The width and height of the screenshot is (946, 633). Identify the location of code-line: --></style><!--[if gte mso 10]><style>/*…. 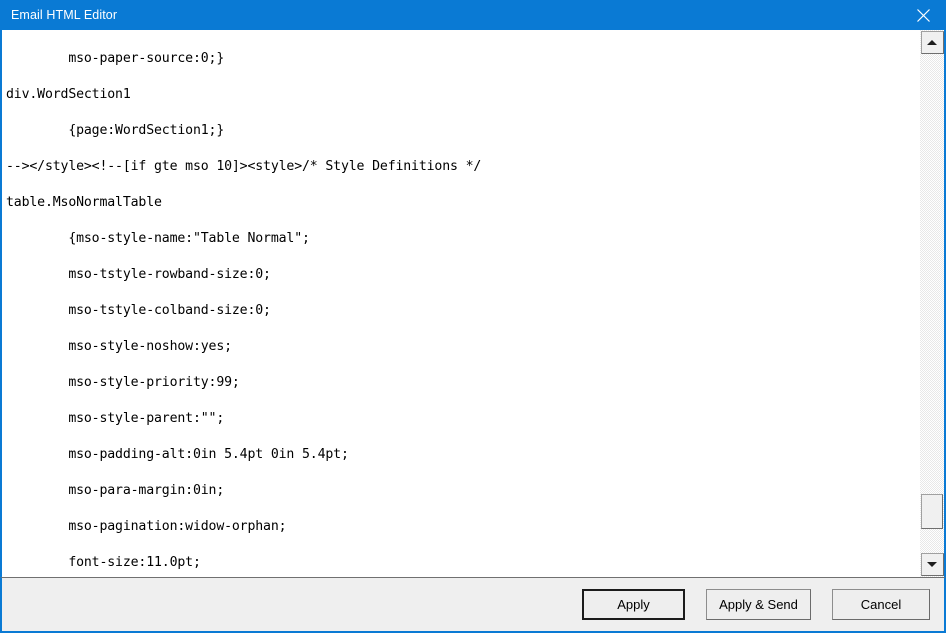
(244, 166).